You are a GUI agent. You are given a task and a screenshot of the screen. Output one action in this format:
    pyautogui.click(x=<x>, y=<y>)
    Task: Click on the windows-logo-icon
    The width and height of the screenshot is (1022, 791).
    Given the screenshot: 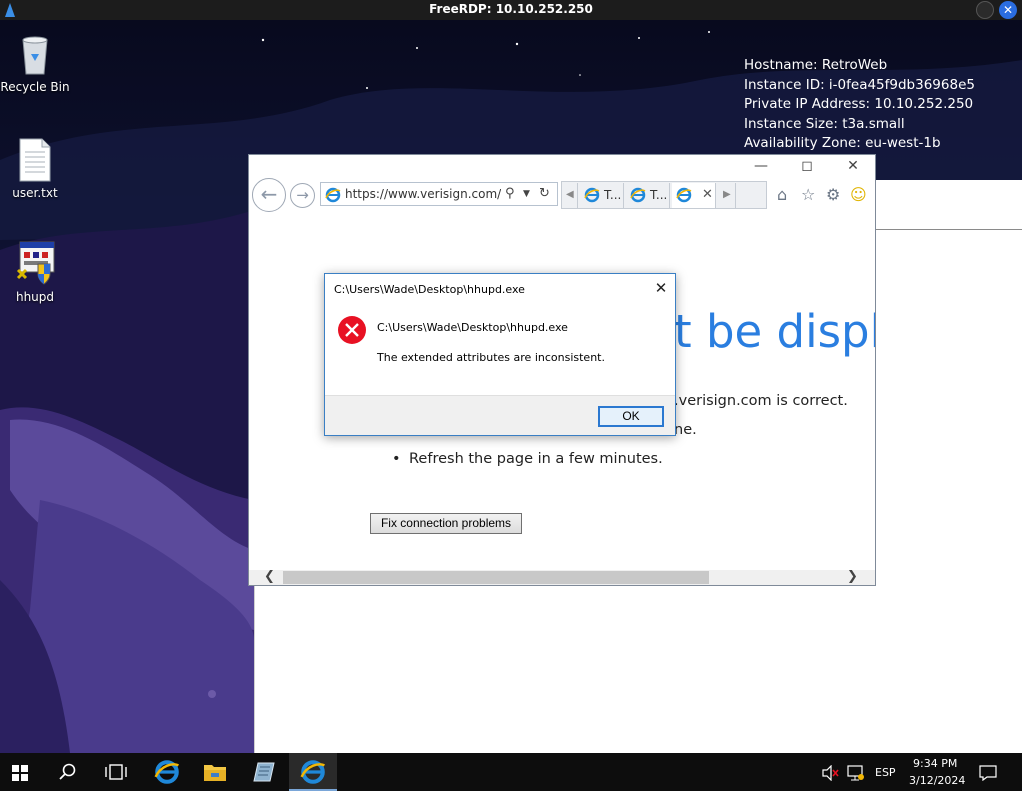 What is the action you would take?
    pyautogui.click(x=20, y=773)
    